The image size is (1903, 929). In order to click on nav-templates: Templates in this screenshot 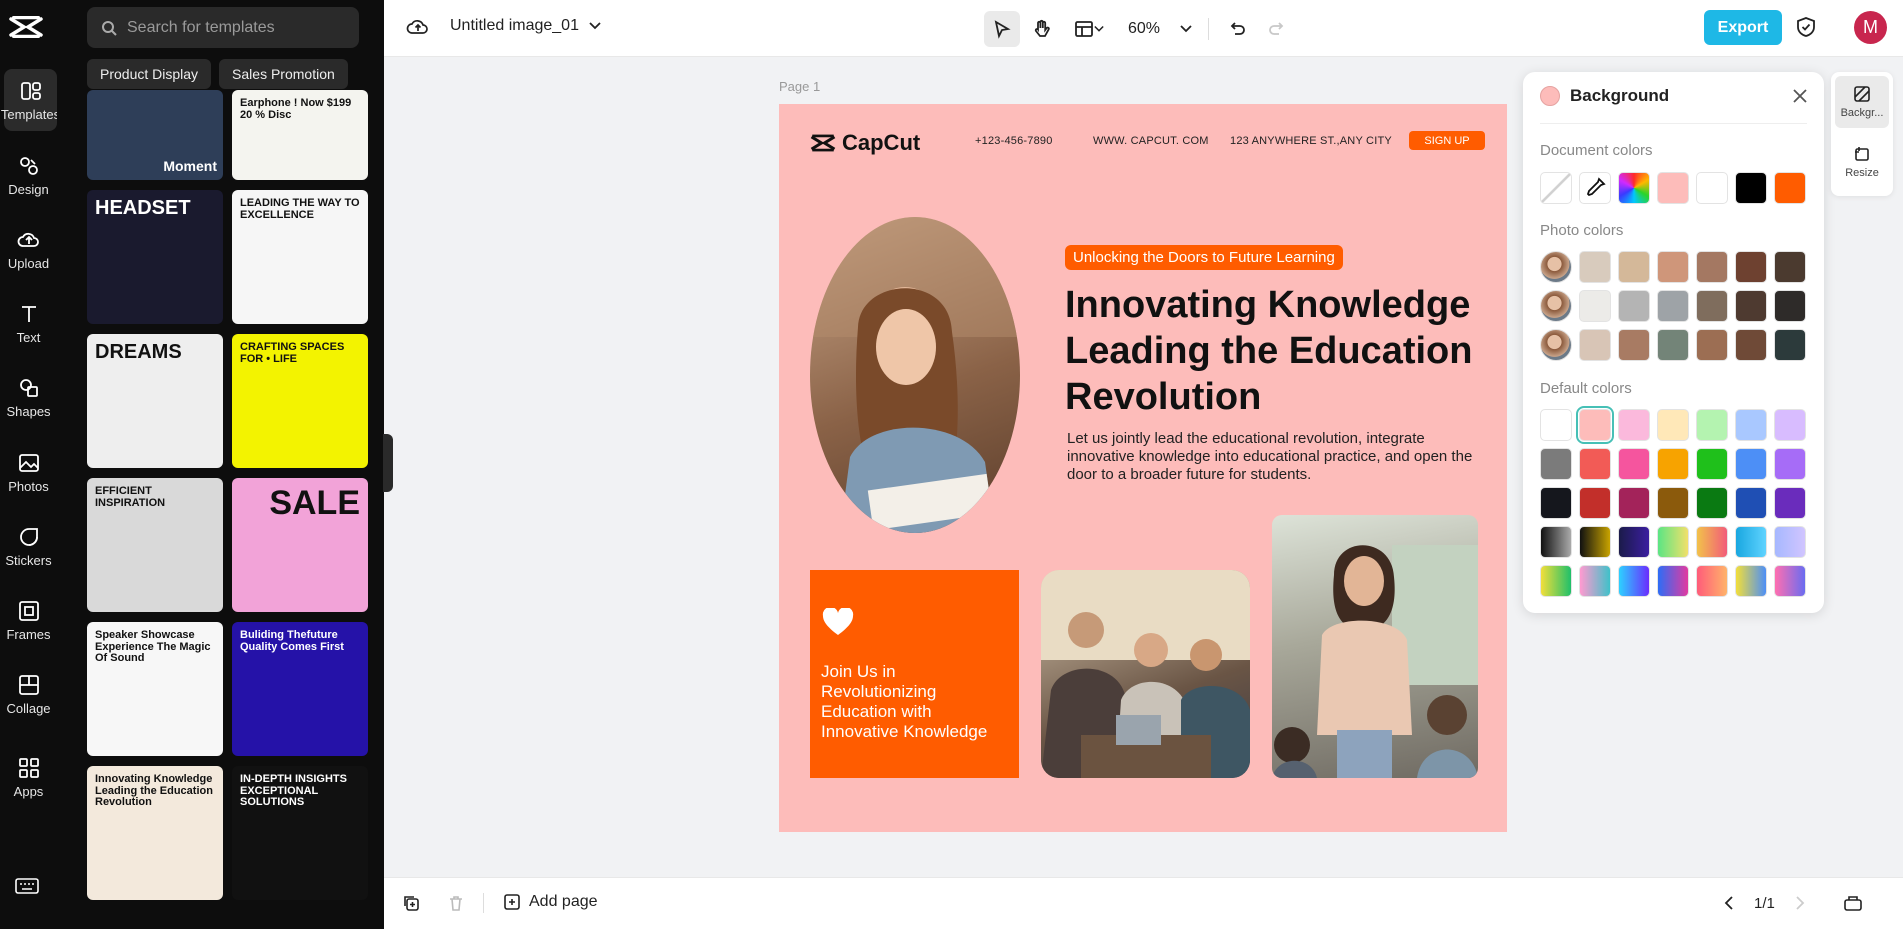, I will do `click(30, 100)`.